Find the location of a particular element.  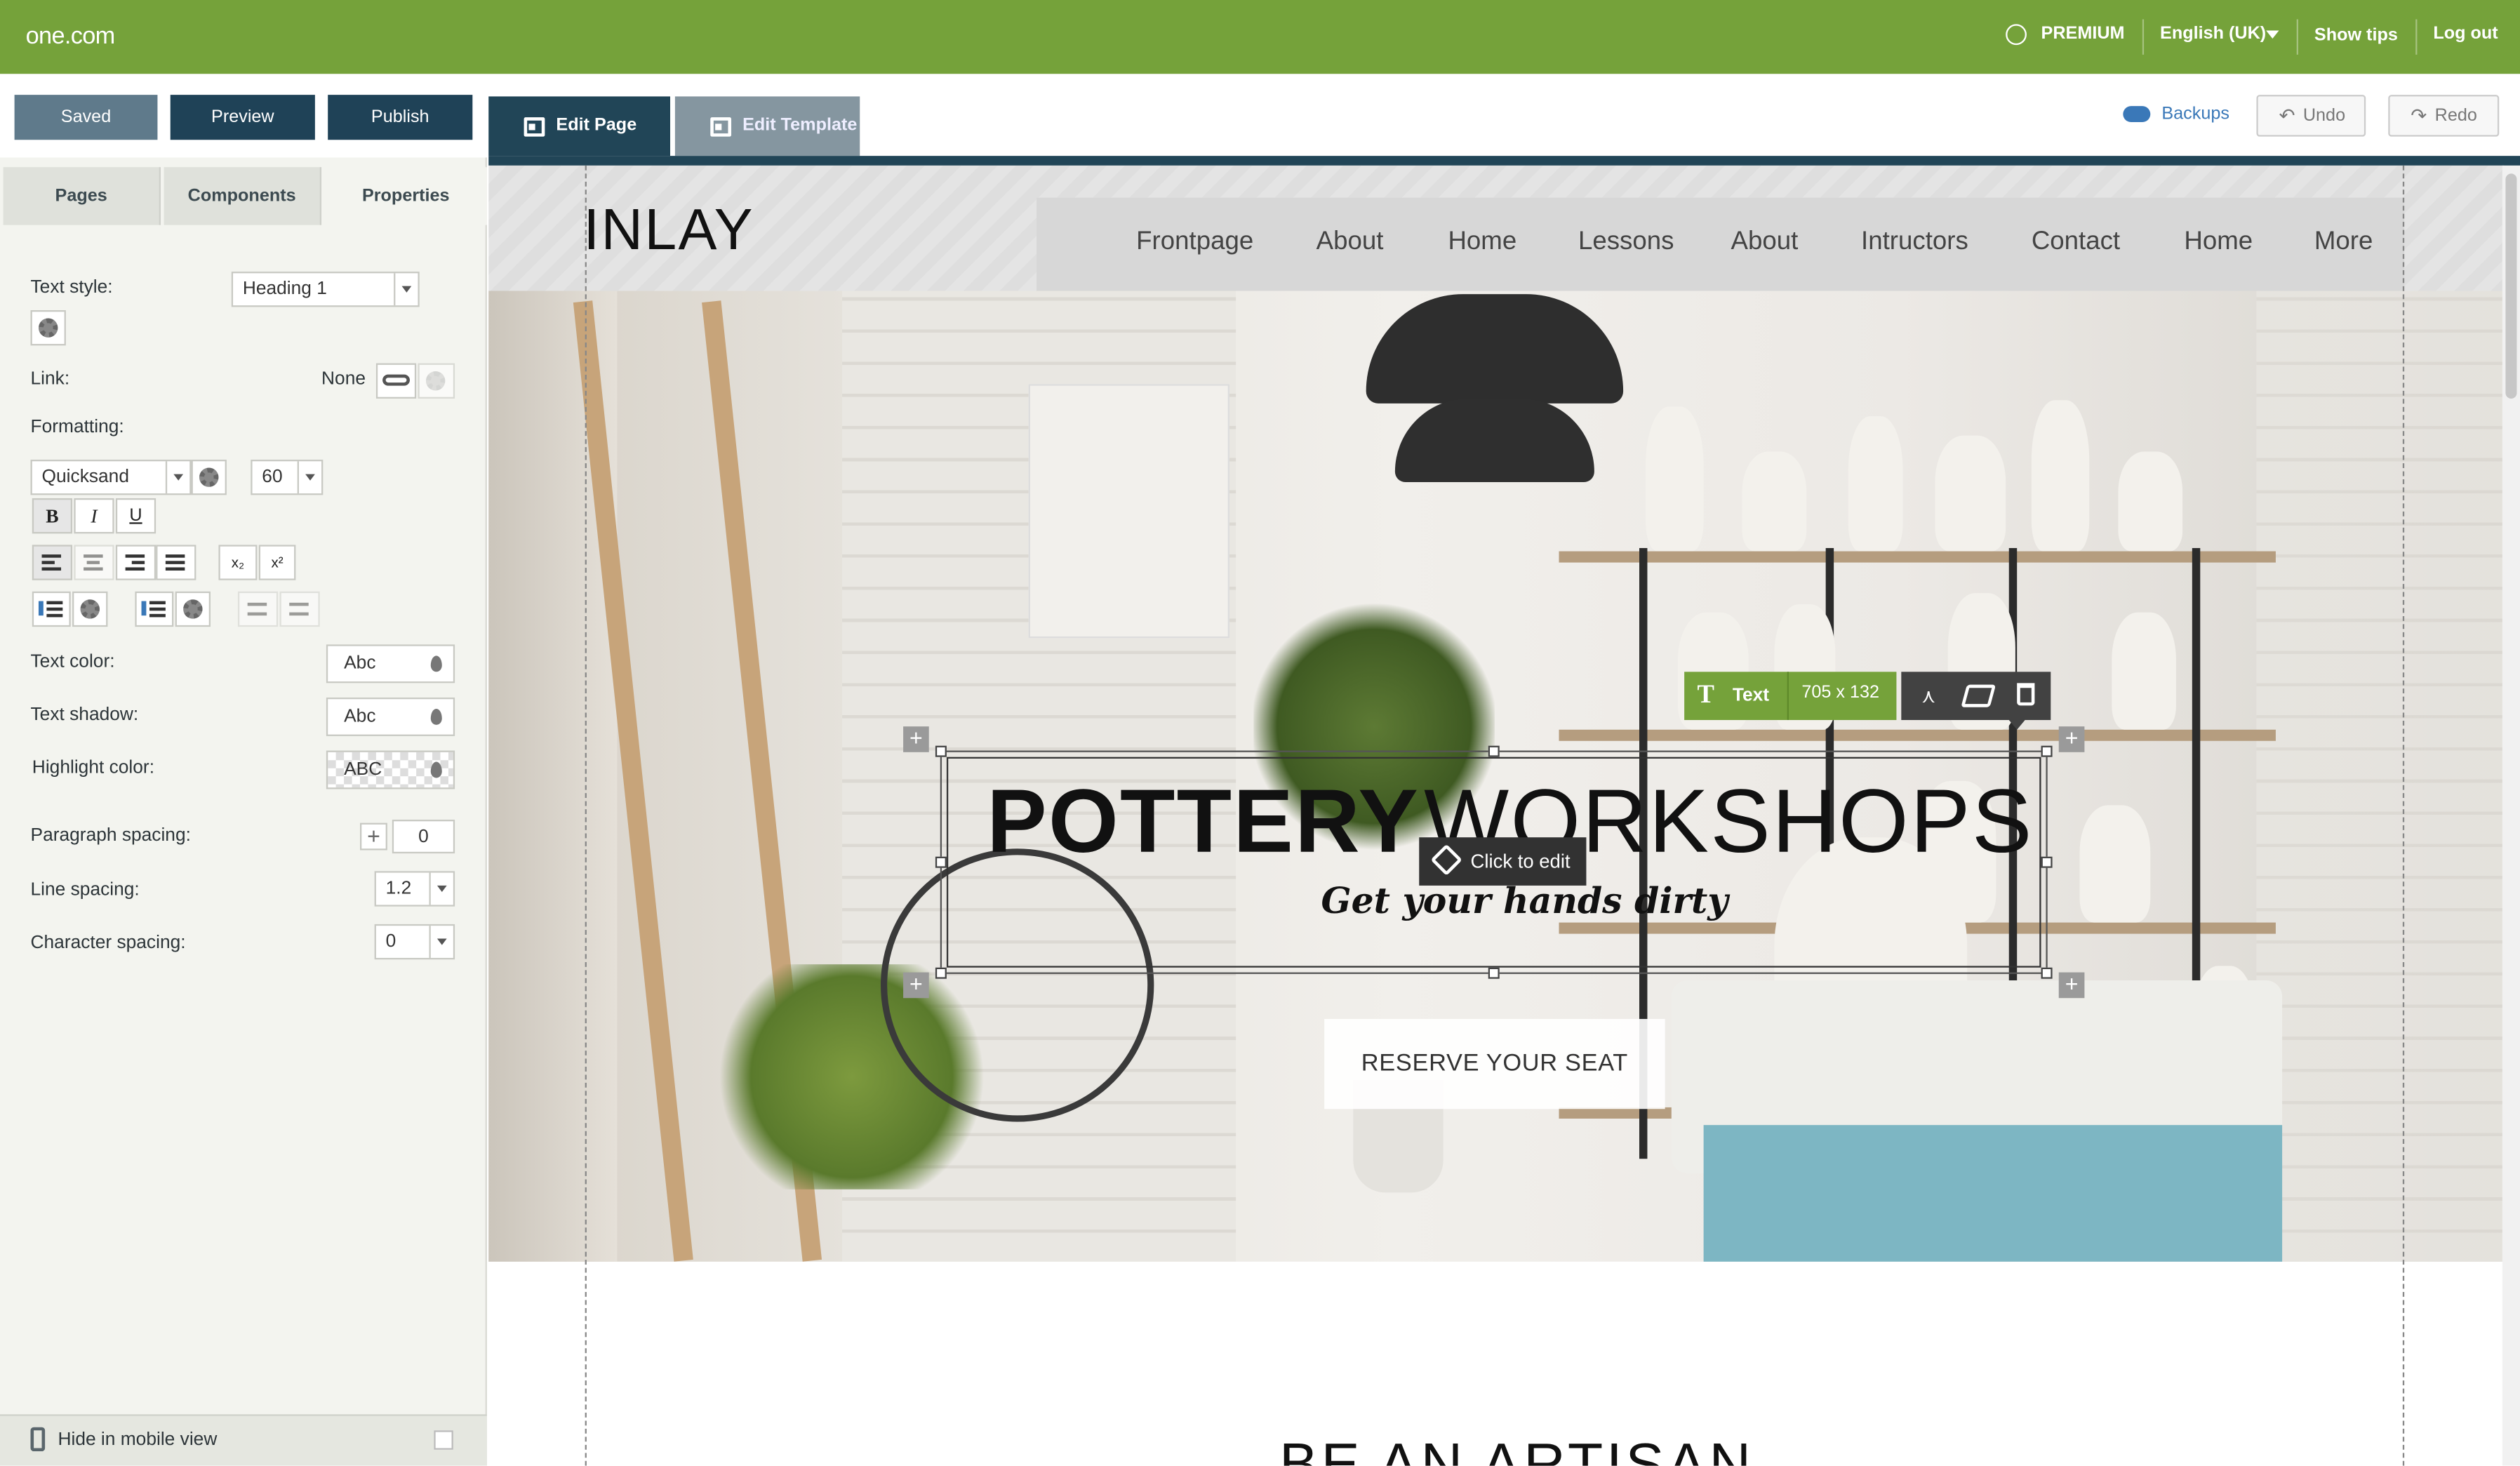

align-center-button is located at coordinates (94, 562).